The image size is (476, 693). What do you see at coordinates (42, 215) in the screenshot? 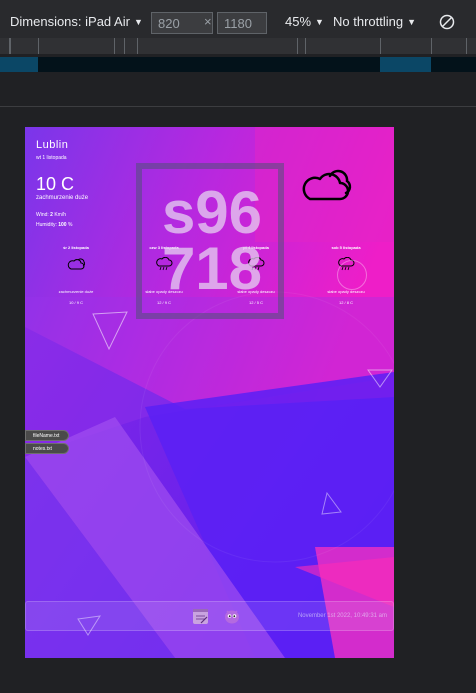
I see `wind-label: Wind:` at bounding box center [42, 215].